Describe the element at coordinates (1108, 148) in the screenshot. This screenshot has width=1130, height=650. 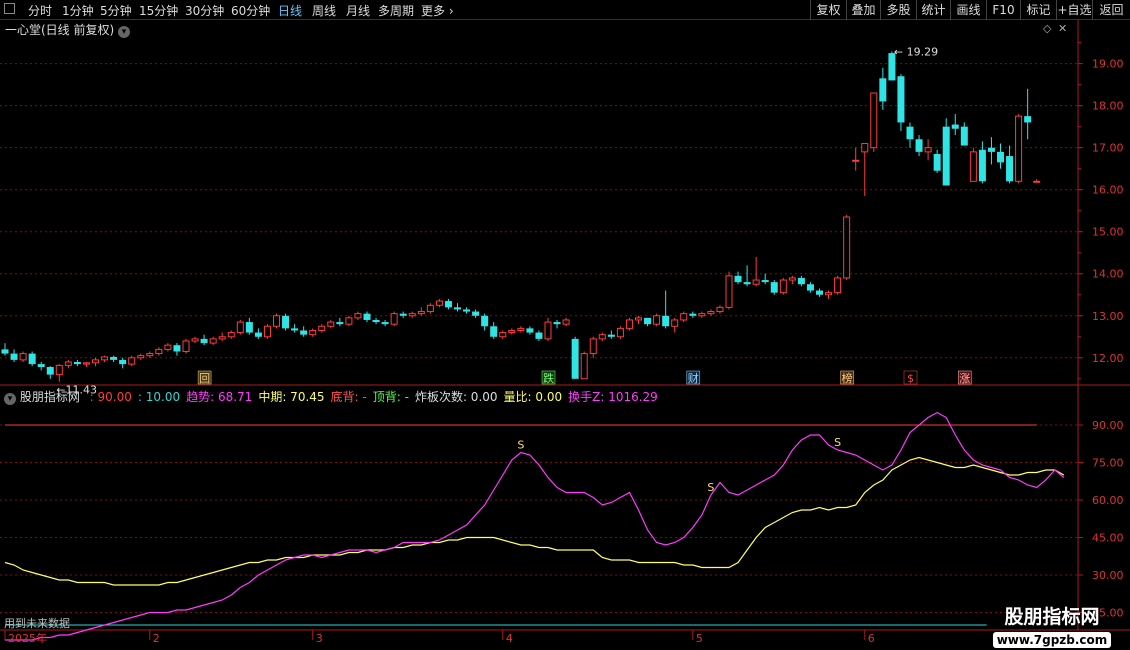
I see `price-tick-label: 17.00` at that location.